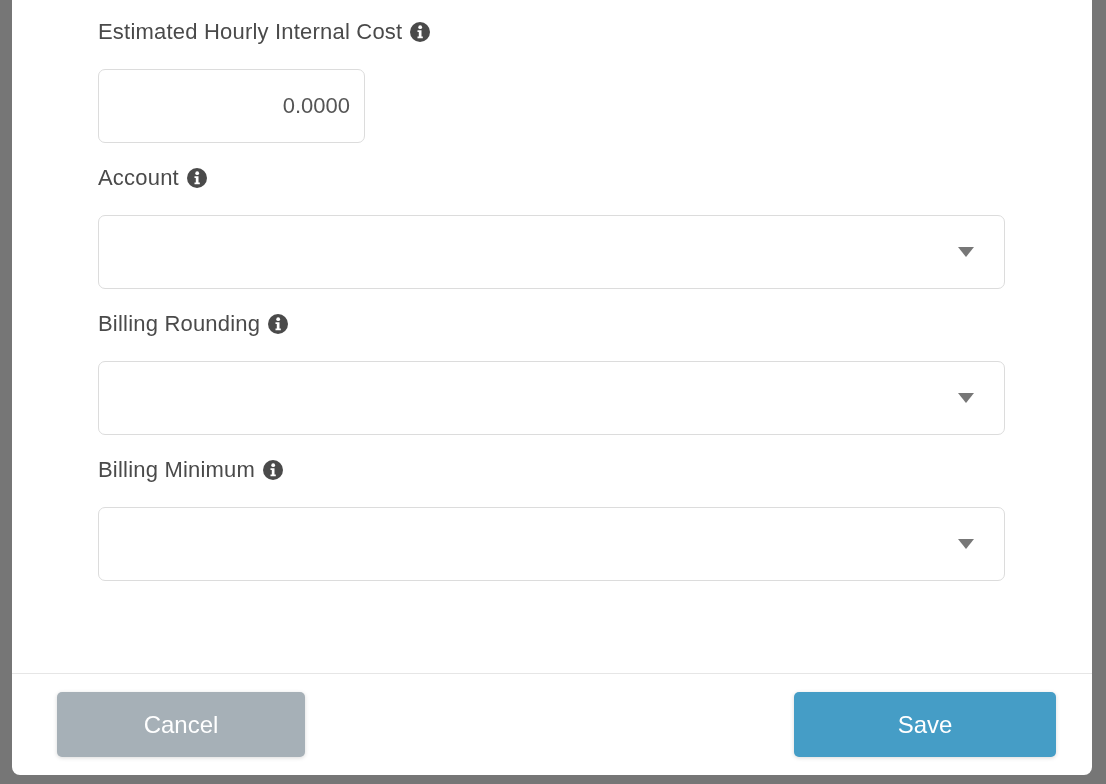 The width and height of the screenshot is (1106, 784). I want to click on field-label: Billing Rounding, so click(179, 324).